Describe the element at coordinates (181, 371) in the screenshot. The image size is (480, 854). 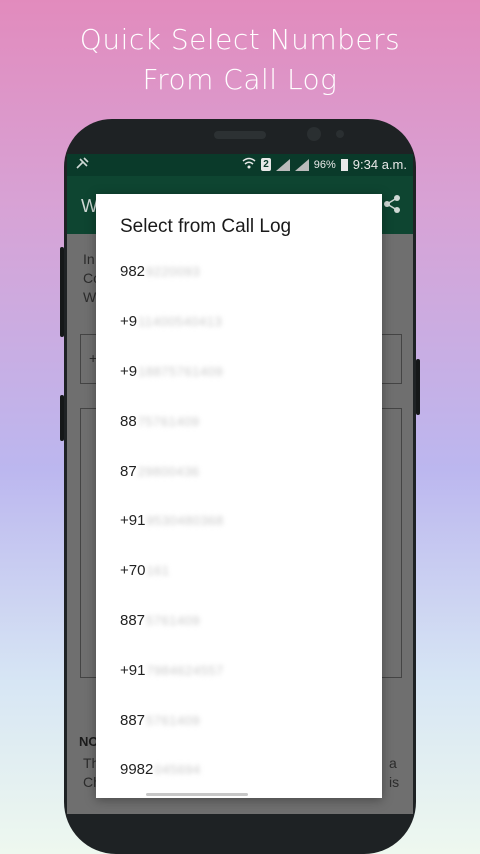
I see `phone-number-blurred: 18875761409` at that location.